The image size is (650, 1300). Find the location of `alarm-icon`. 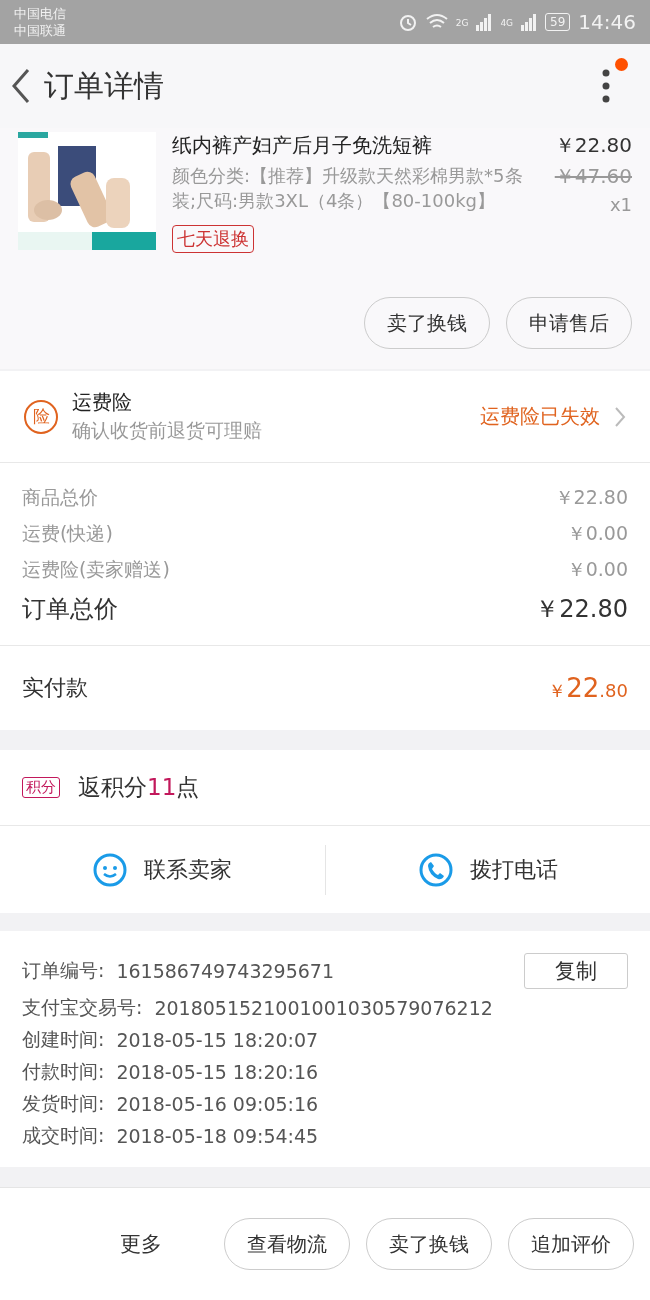

alarm-icon is located at coordinates (407, 22).